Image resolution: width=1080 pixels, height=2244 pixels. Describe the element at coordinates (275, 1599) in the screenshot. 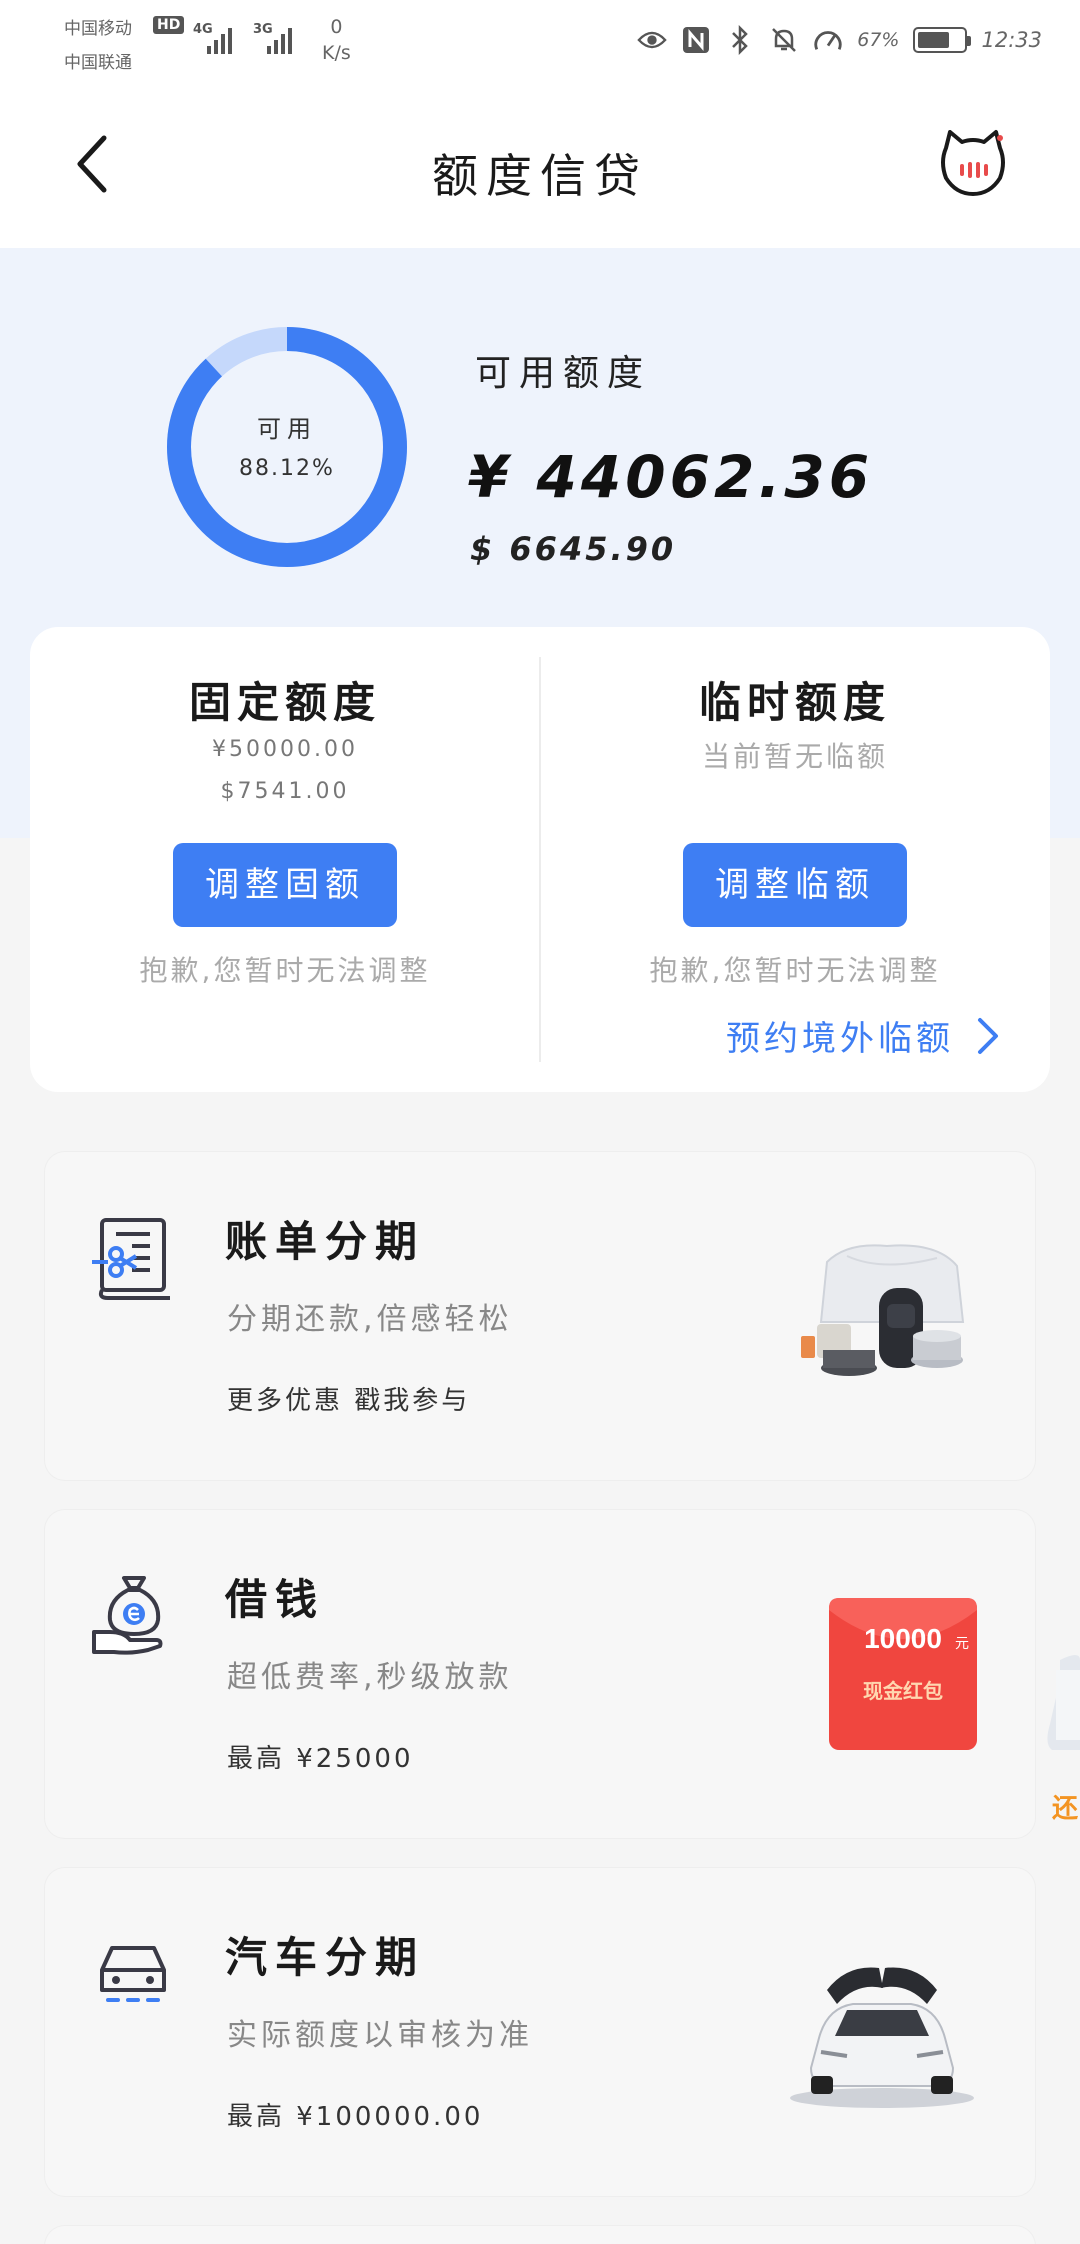

I see `product-title: 借钱` at that location.